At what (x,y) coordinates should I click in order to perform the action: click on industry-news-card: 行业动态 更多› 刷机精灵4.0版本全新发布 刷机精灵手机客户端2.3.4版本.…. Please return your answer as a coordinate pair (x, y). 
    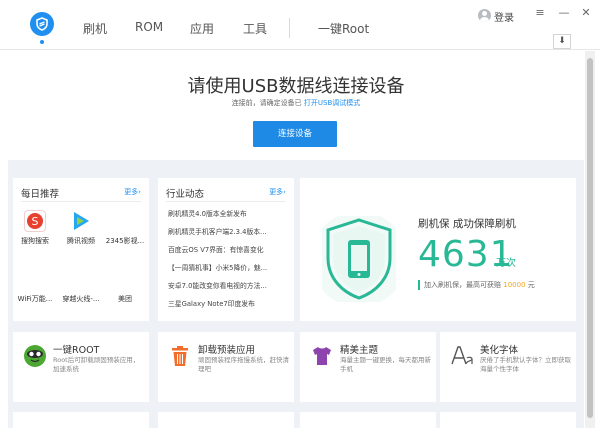
    Looking at the image, I should click on (226, 249).